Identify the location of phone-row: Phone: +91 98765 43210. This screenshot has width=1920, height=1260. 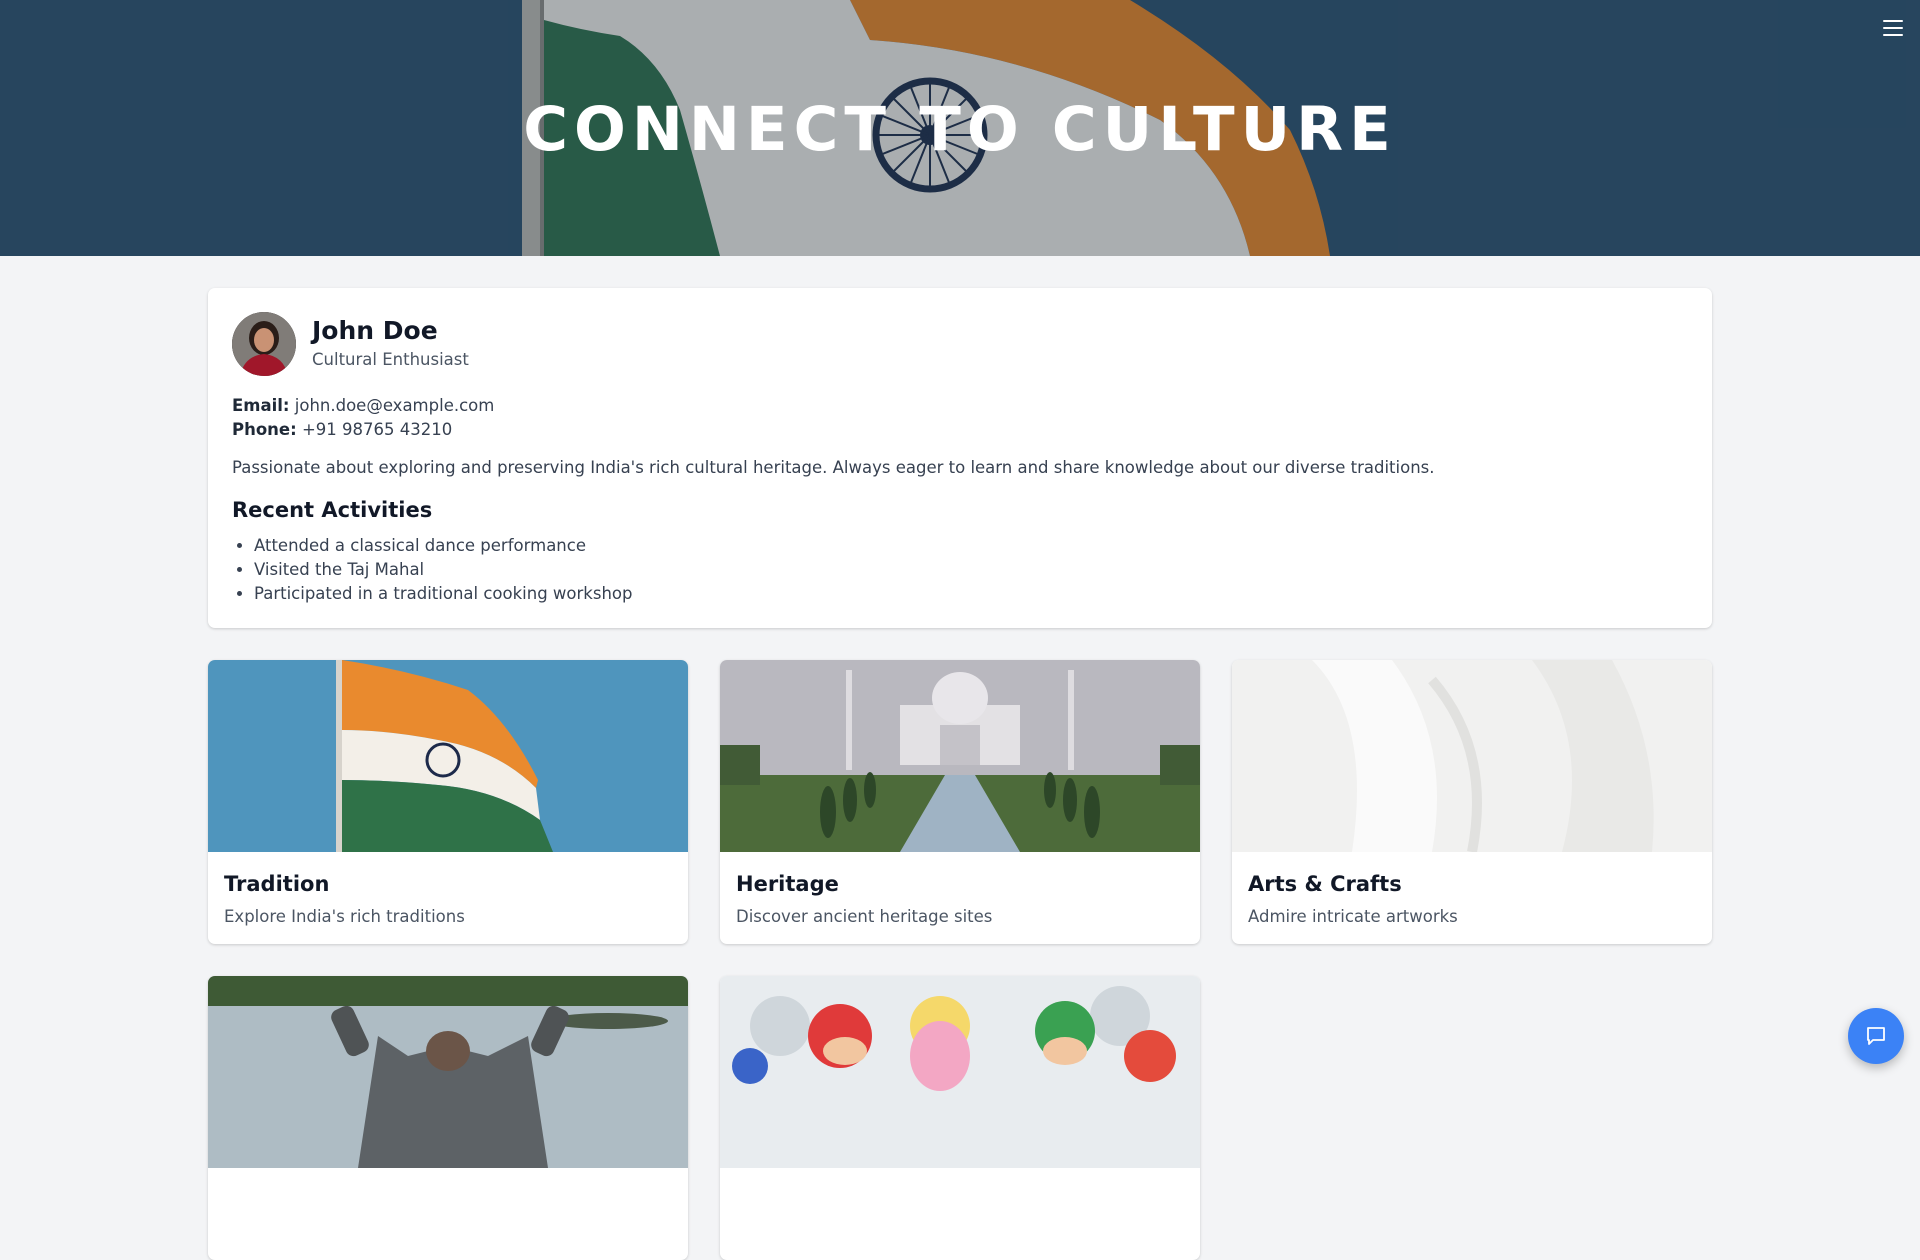
(363, 430).